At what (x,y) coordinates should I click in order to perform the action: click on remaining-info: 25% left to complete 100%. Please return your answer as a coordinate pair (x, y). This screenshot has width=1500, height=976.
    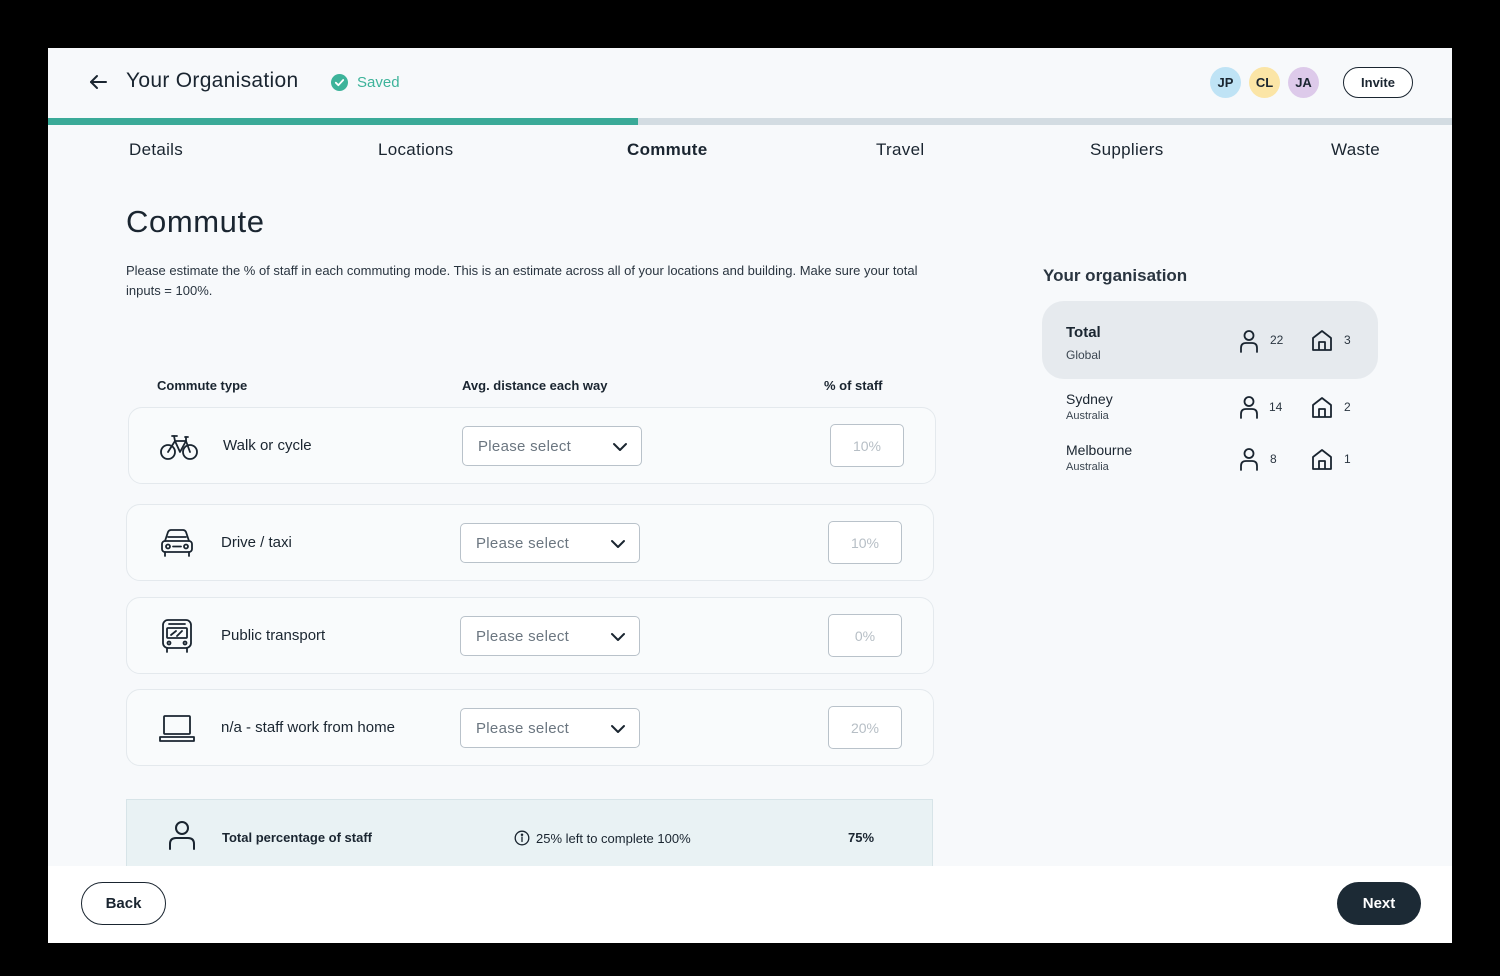
    Looking at the image, I should click on (602, 838).